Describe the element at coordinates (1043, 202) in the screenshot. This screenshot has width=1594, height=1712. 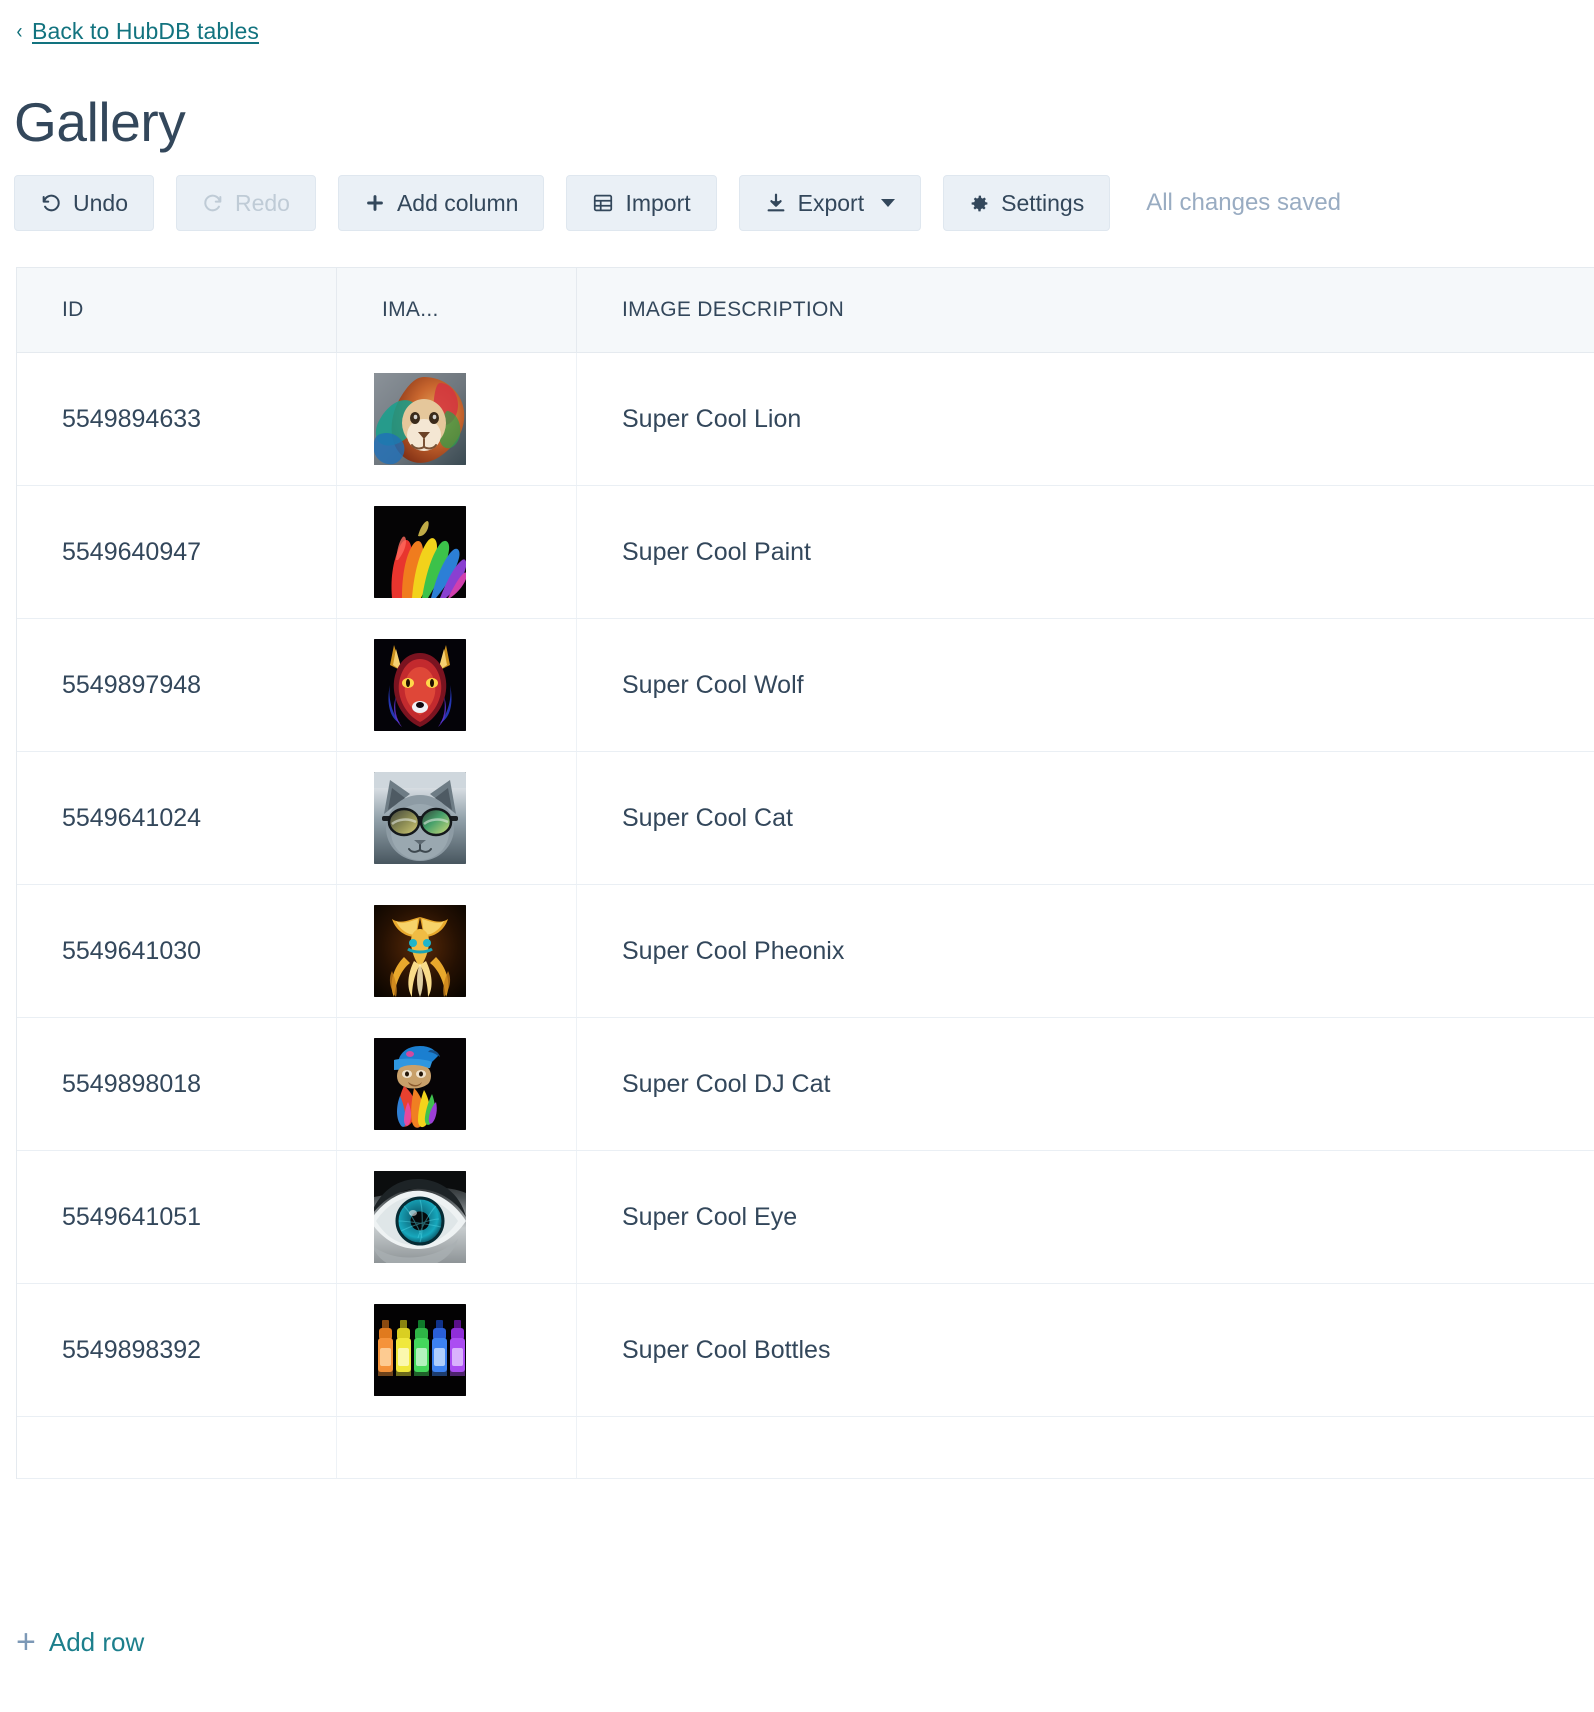
I see `settings-label: Settings` at that location.